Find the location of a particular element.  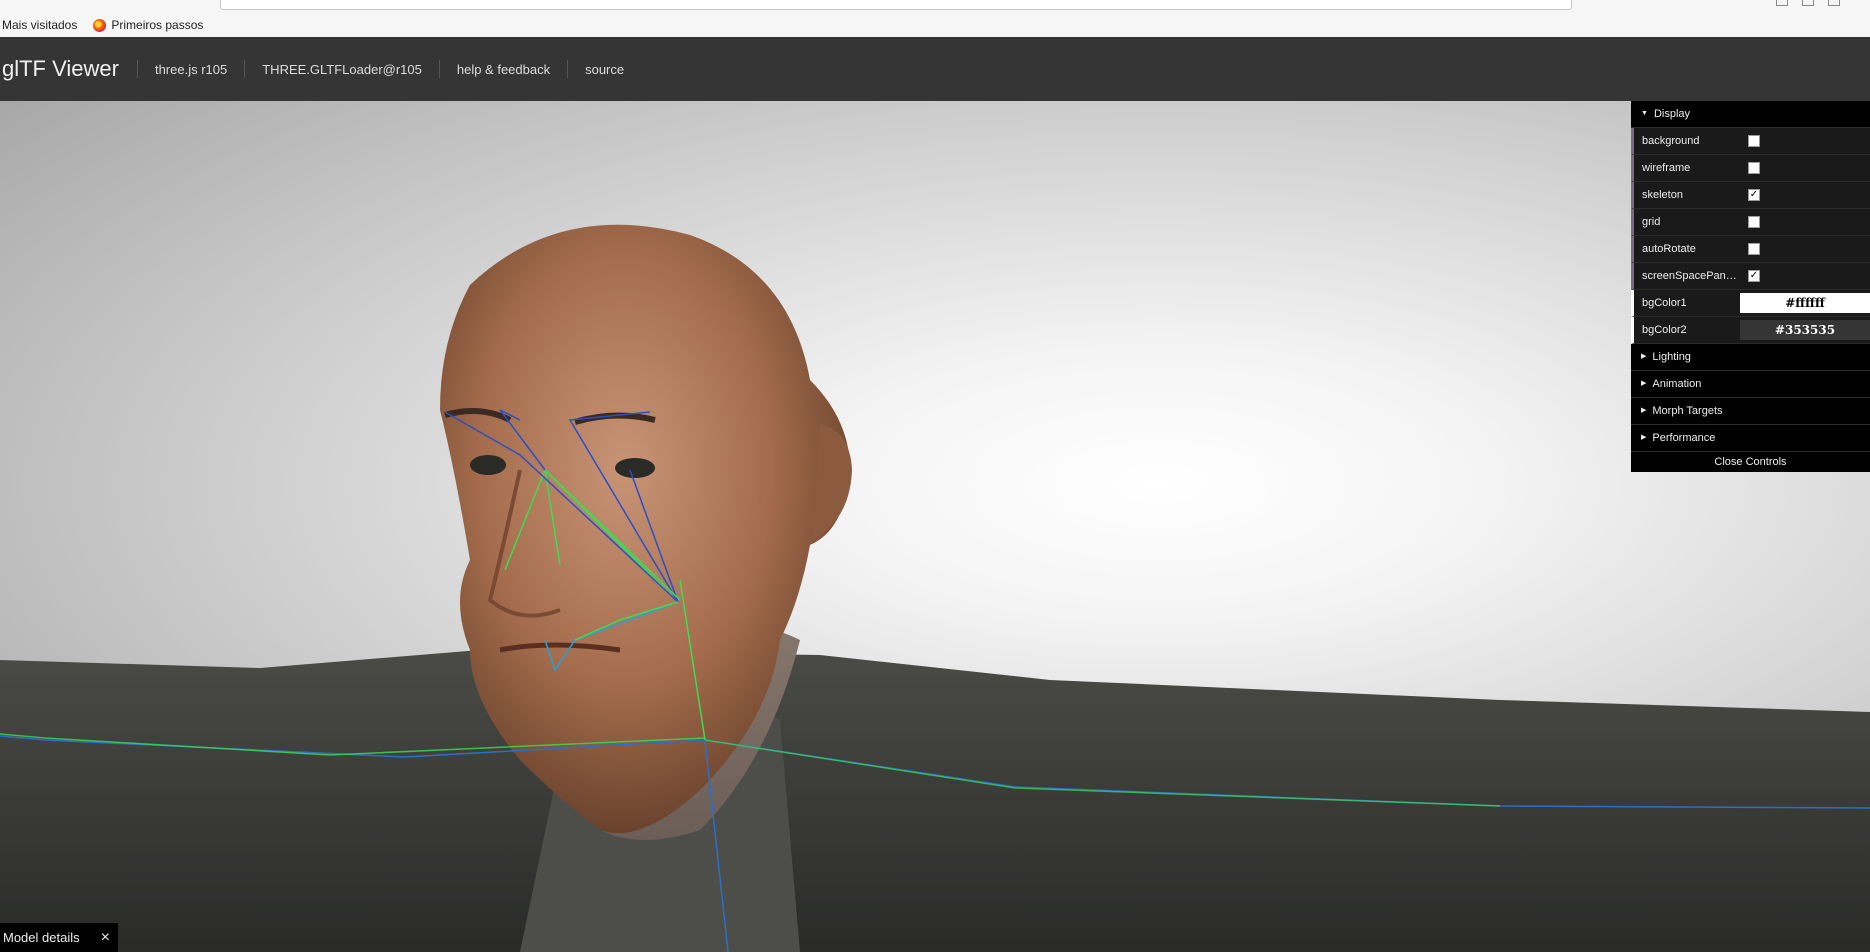

menu-icon is located at coordinates (1834, 3).